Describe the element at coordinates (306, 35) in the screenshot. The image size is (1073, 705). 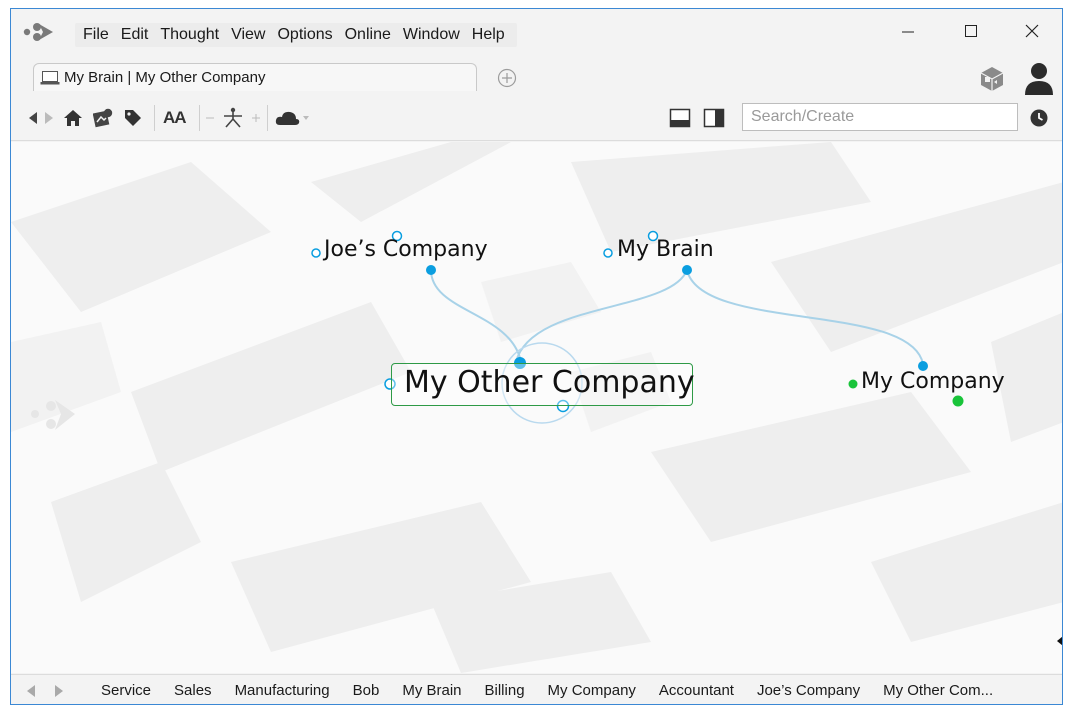
I see `menu-options: Options` at that location.